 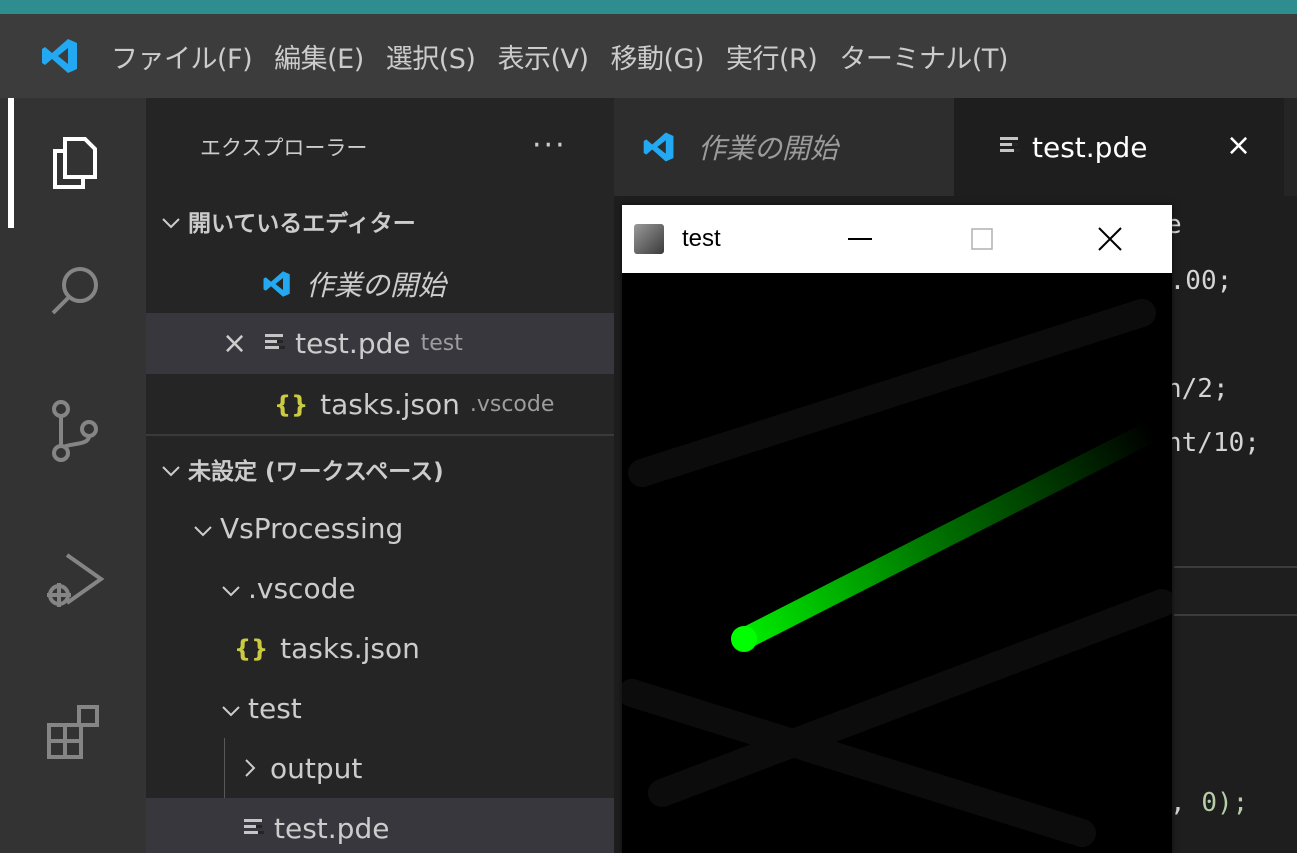 I want to click on more-actions-button: ···, so click(x=549, y=145).